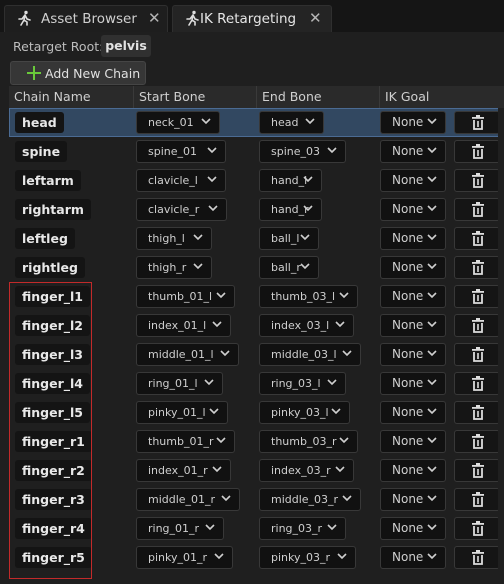 The width and height of the screenshot is (504, 584). I want to click on table-row: leftarm clavicle_l hand_l None, so click(256, 180).